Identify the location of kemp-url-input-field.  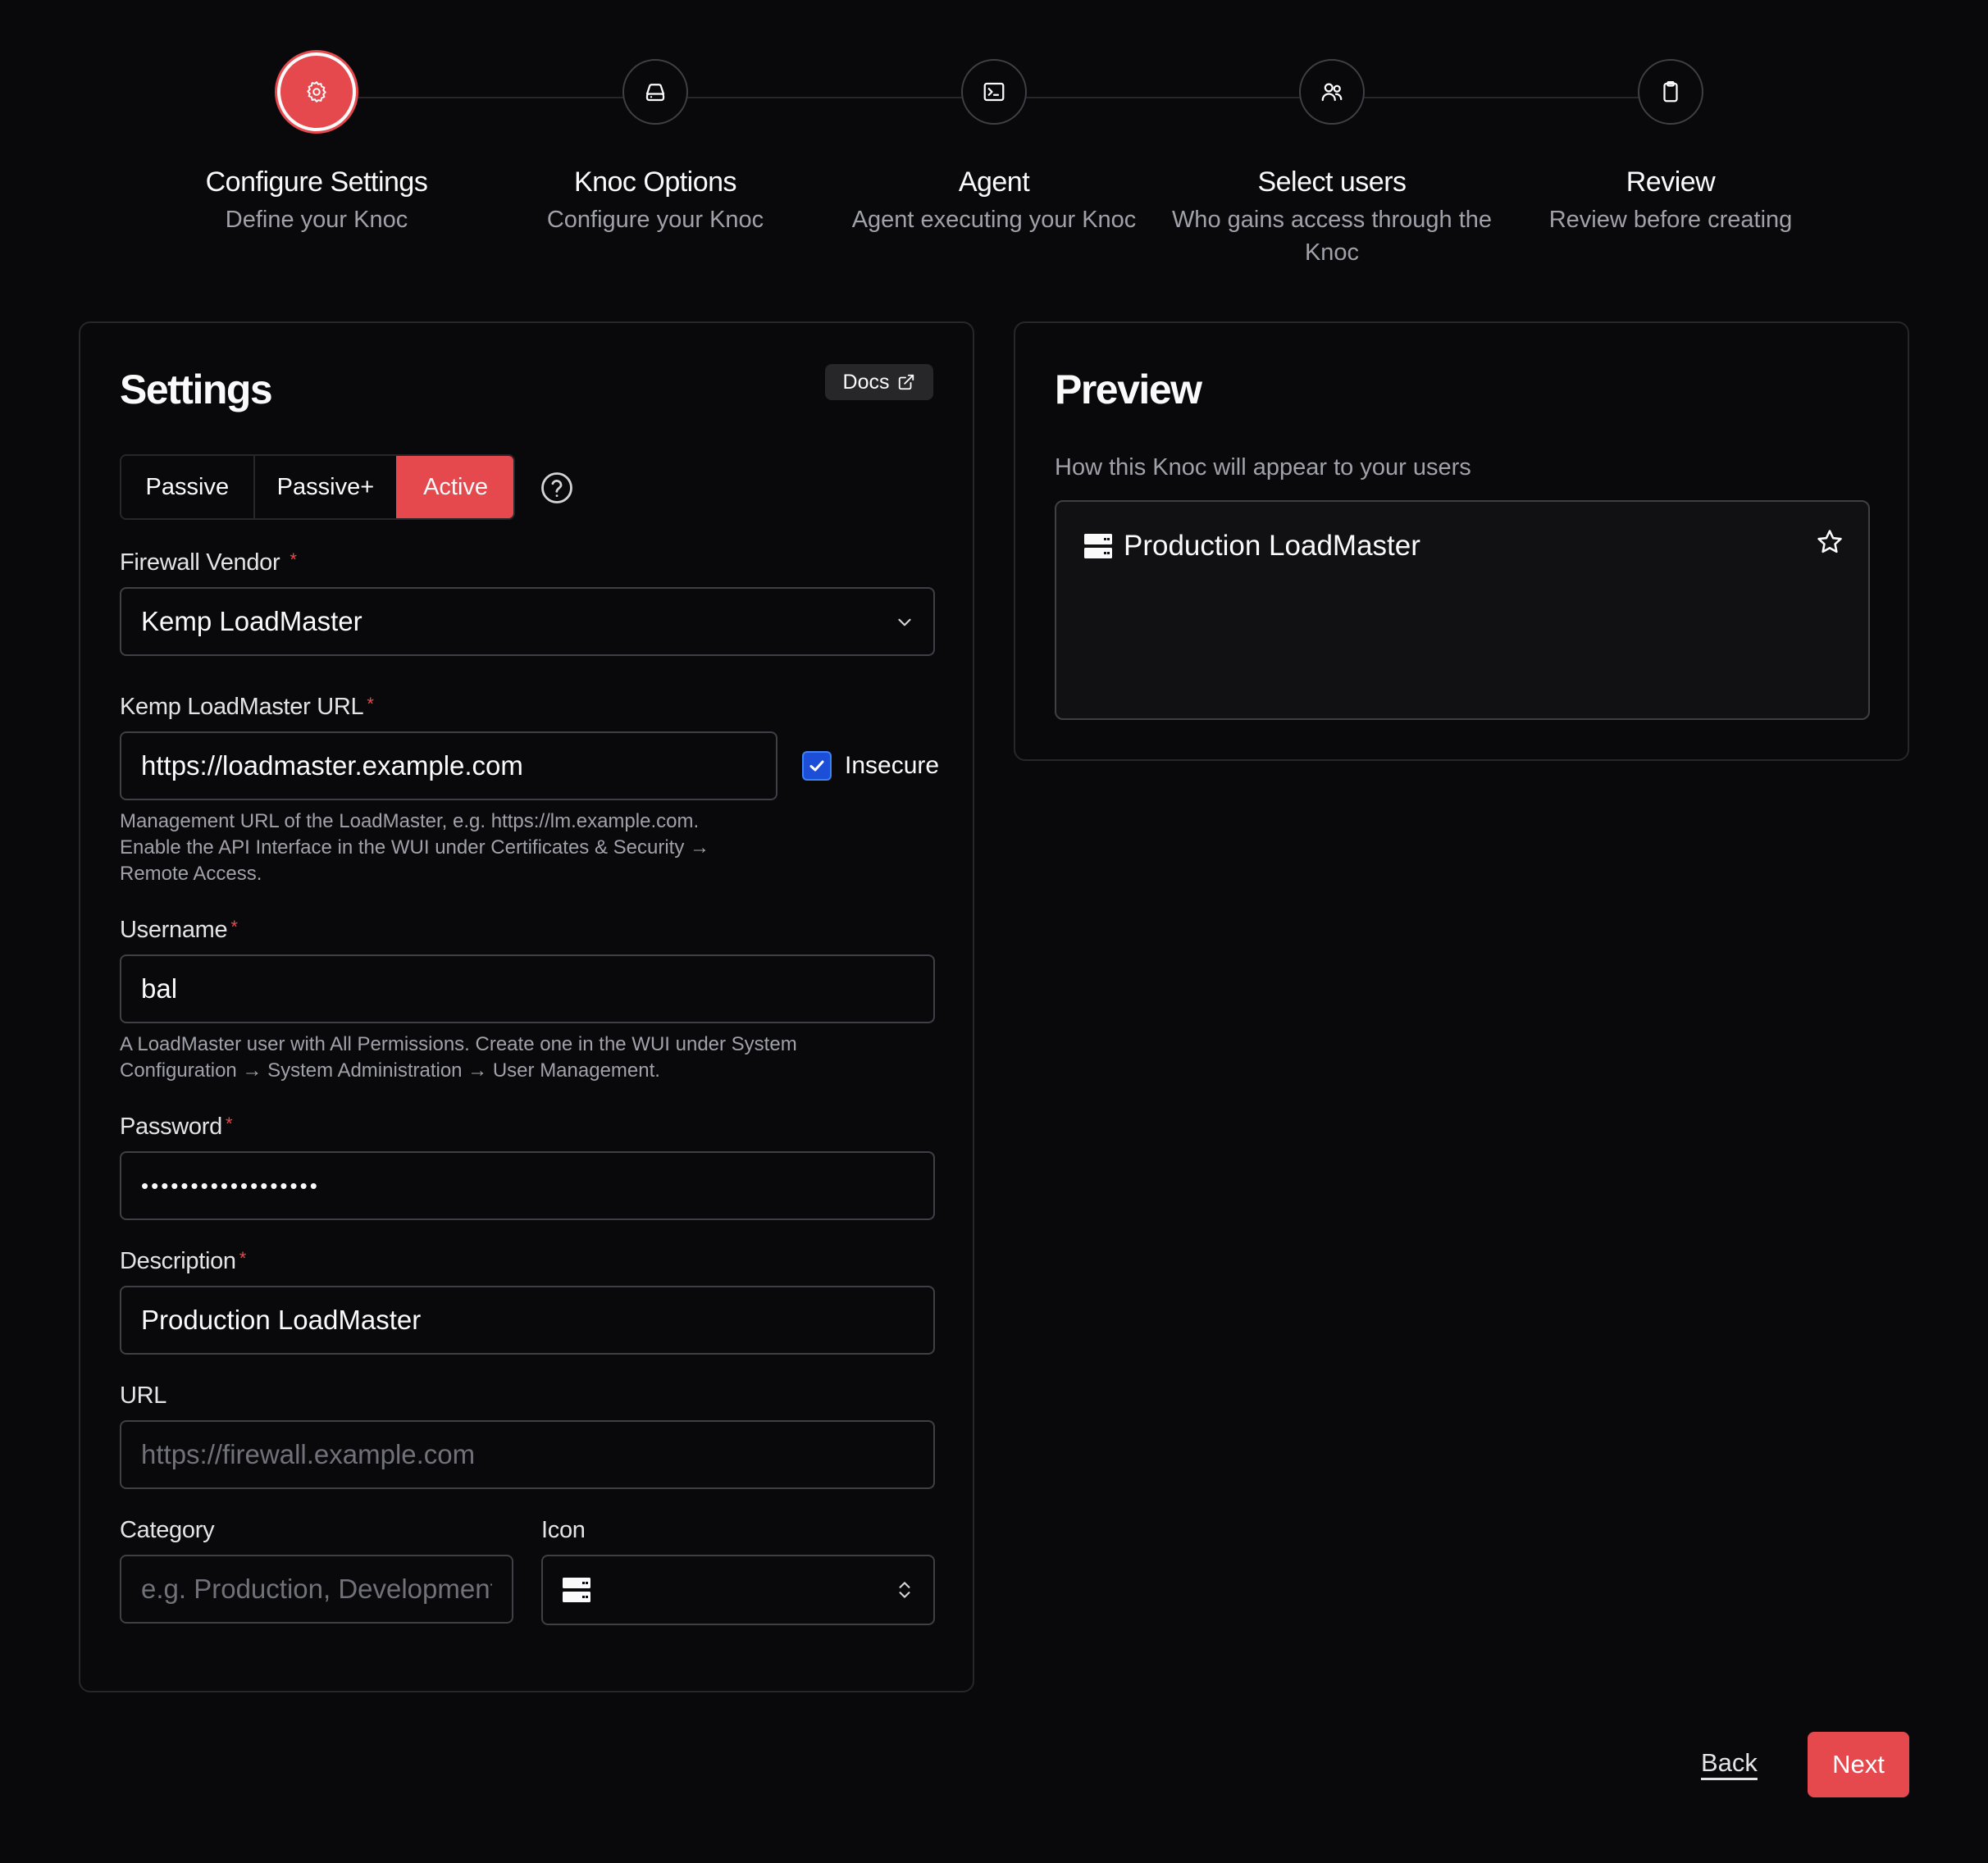
(448, 765).